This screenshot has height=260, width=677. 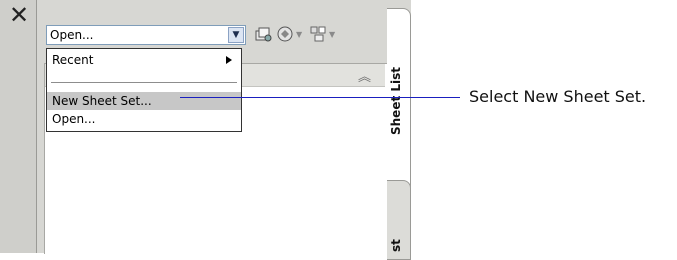 What do you see at coordinates (19, 15) in the screenshot?
I see `close-icon: ✕` at bounding box center [19, 15].